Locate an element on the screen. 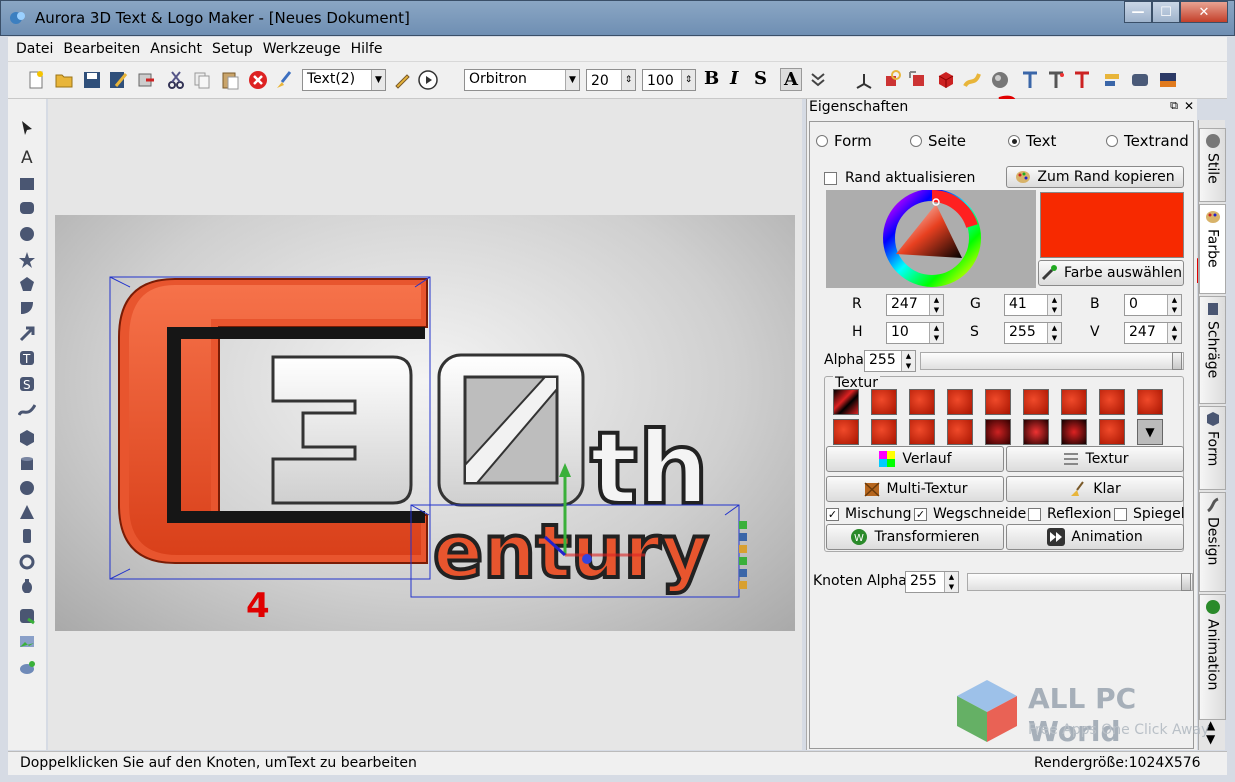 This screenshot has width=1235, height=782. vase-icon is located at coordinates (27, 586).